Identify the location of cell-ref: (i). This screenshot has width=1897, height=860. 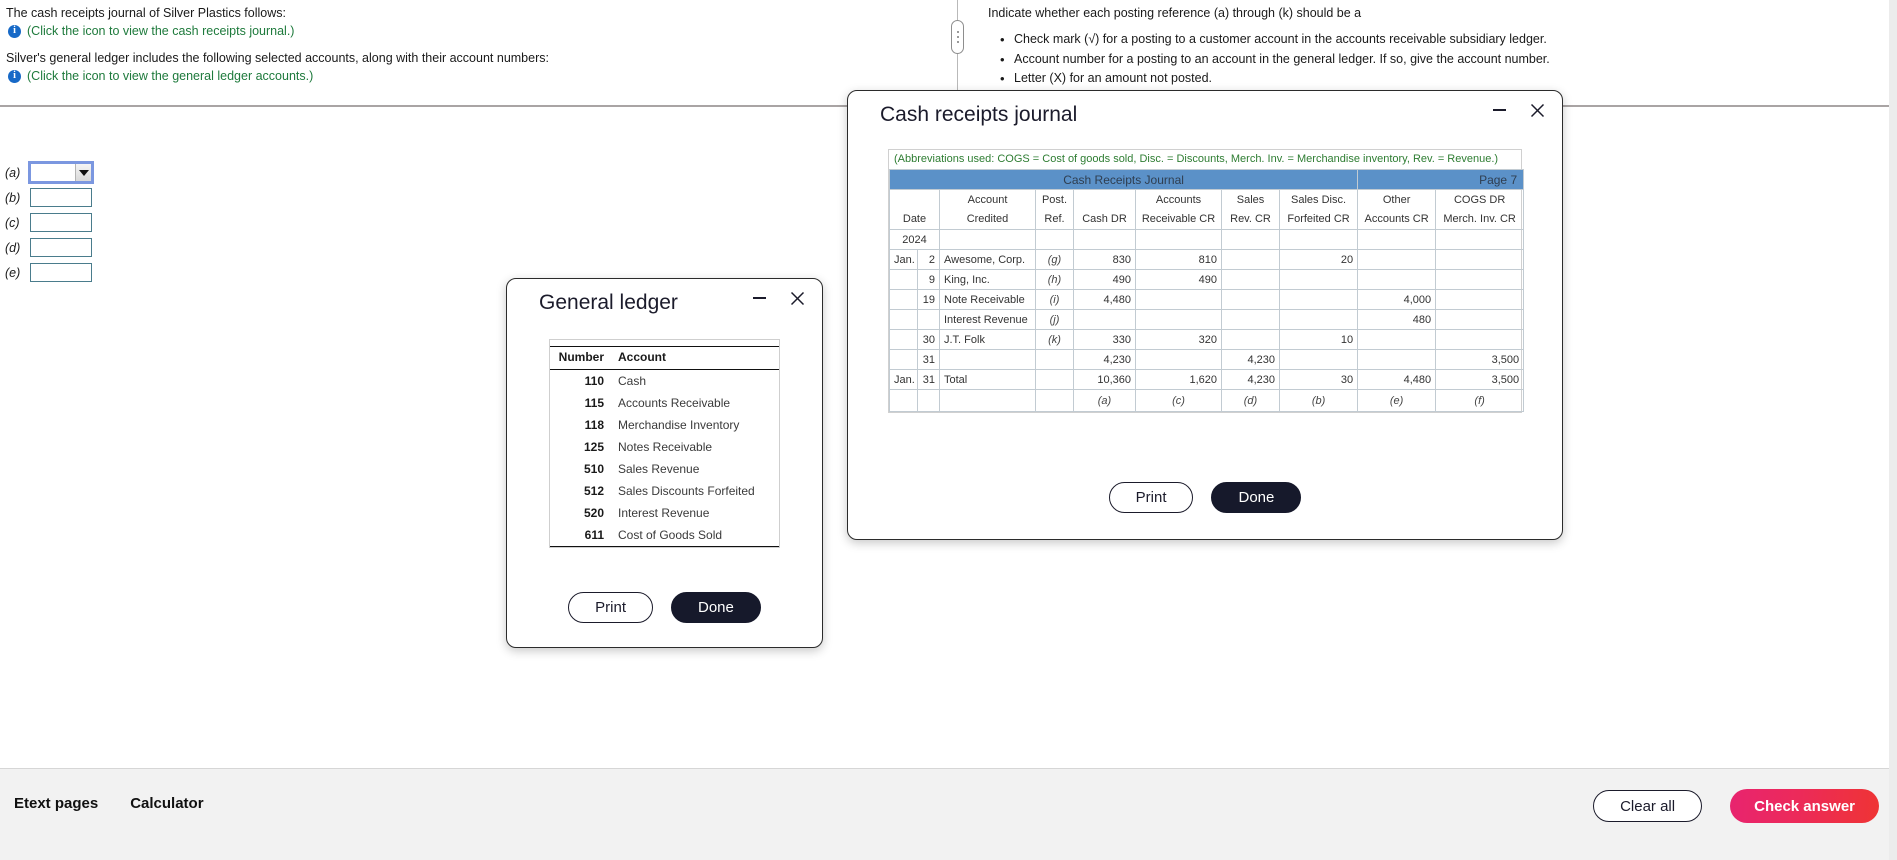
(1054, 299).